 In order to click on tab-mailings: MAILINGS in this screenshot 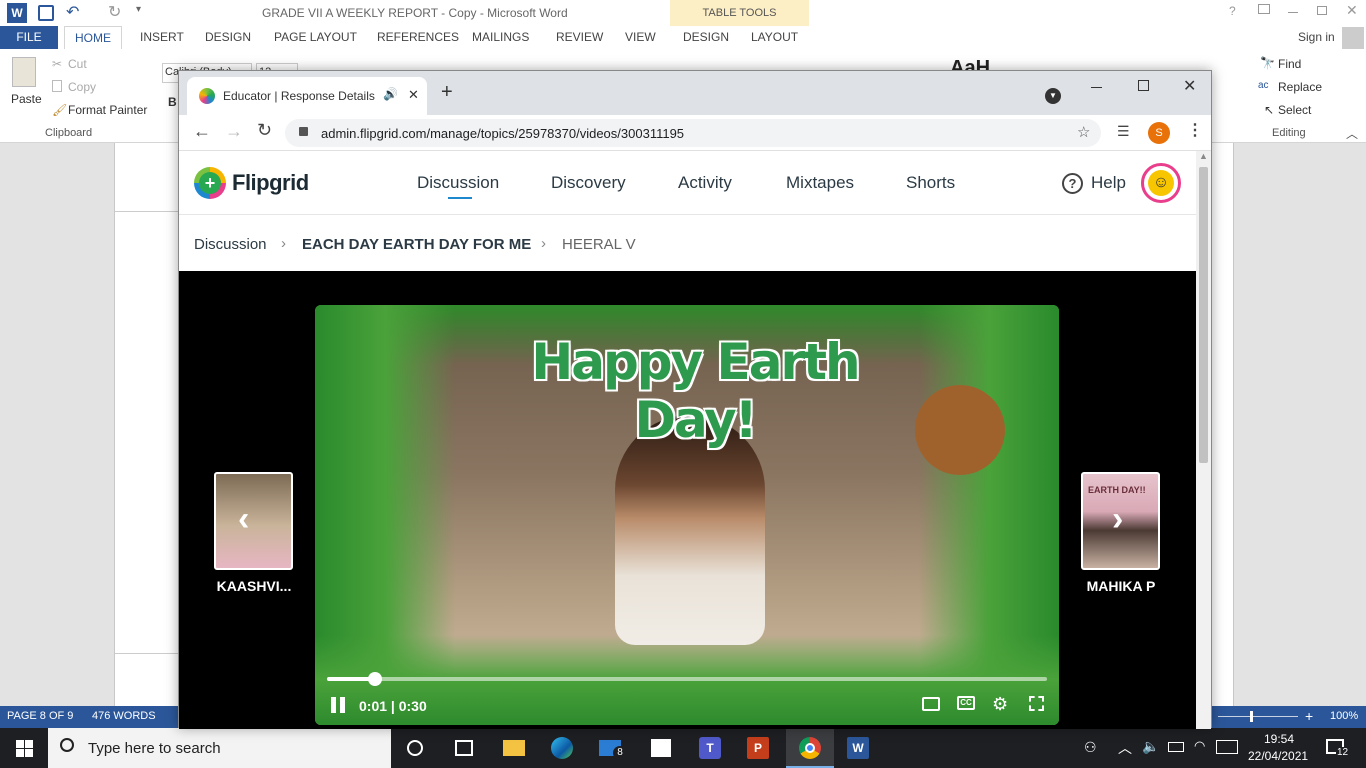, I will do `click(500, 37)`.